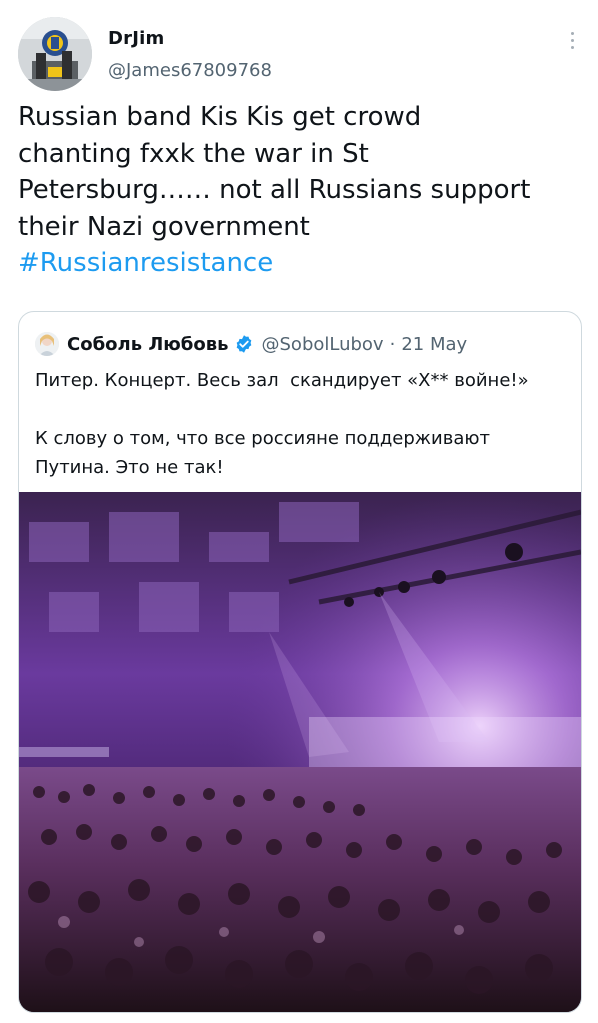  What do you see at coordinates (136, 38) in the screenshot?
I see `author-display-name: DrJim` at bounding box center [136, 38].